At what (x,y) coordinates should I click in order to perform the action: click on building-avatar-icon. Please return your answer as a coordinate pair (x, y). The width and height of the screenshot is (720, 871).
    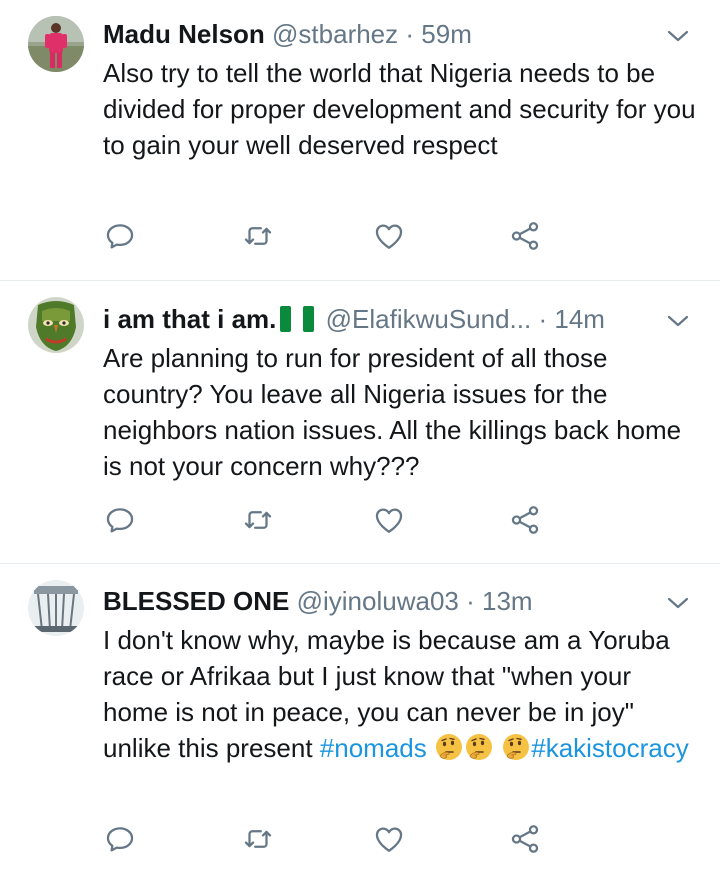
    Looking at the image, I should click on (56, 608).